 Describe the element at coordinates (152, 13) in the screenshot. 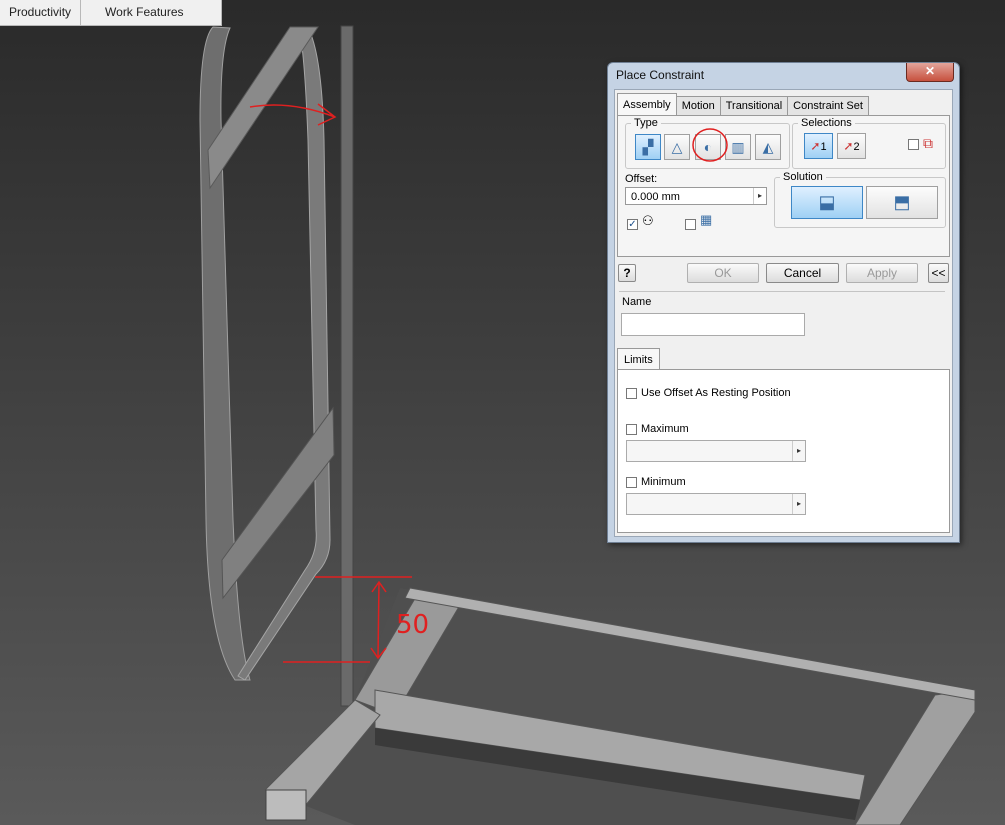

I see `ribbon-tab-work-features: Work Features` at that location.